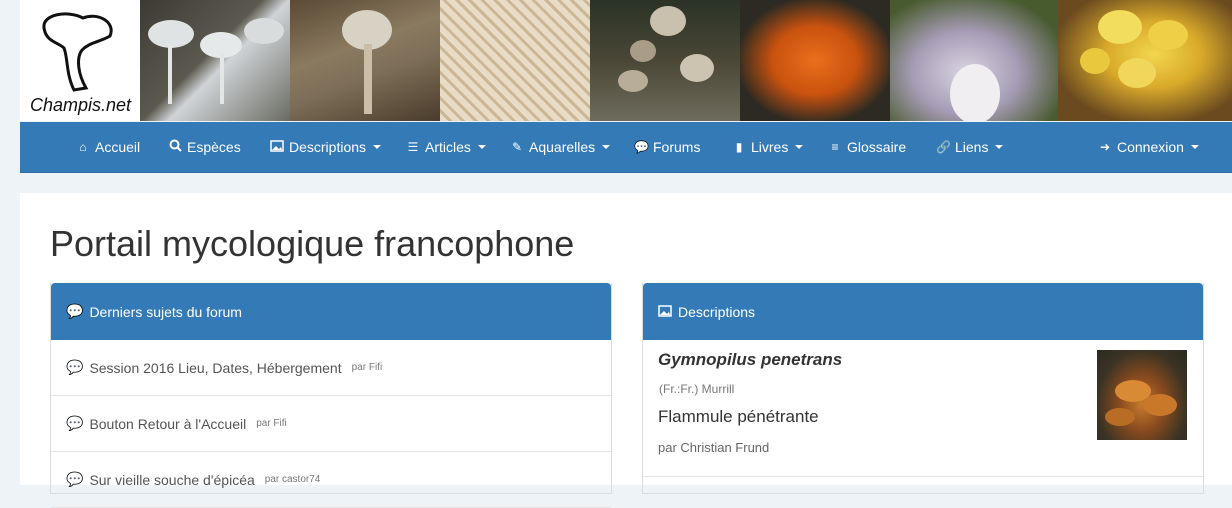  What do you see at coordinates (413, 147) in the screenshot?
I see `align-left-icon: ☰` at bounding box center [413, 147].